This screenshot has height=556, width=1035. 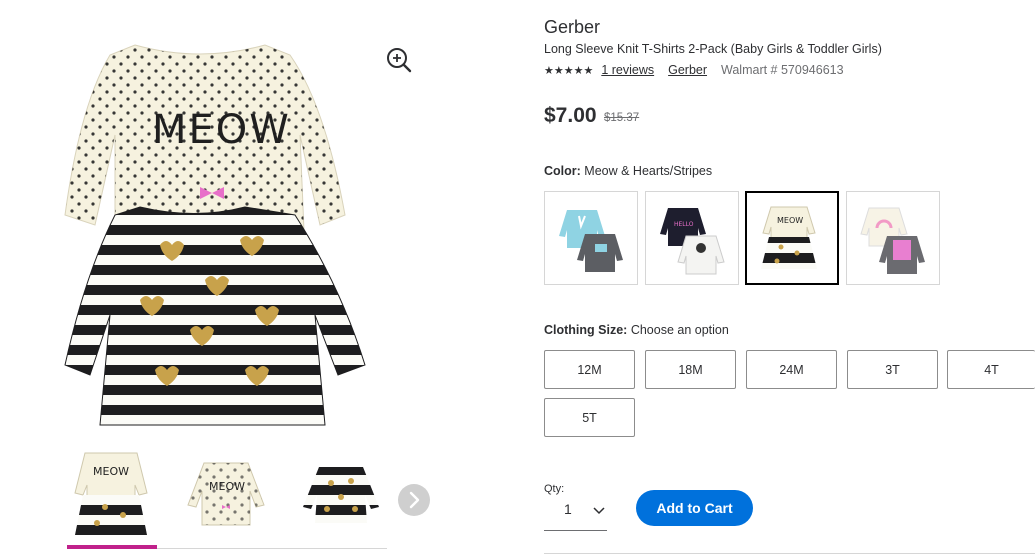 I want to click on size-label-row: Clothing Size: Choose an option, so click(x=636, y=330).